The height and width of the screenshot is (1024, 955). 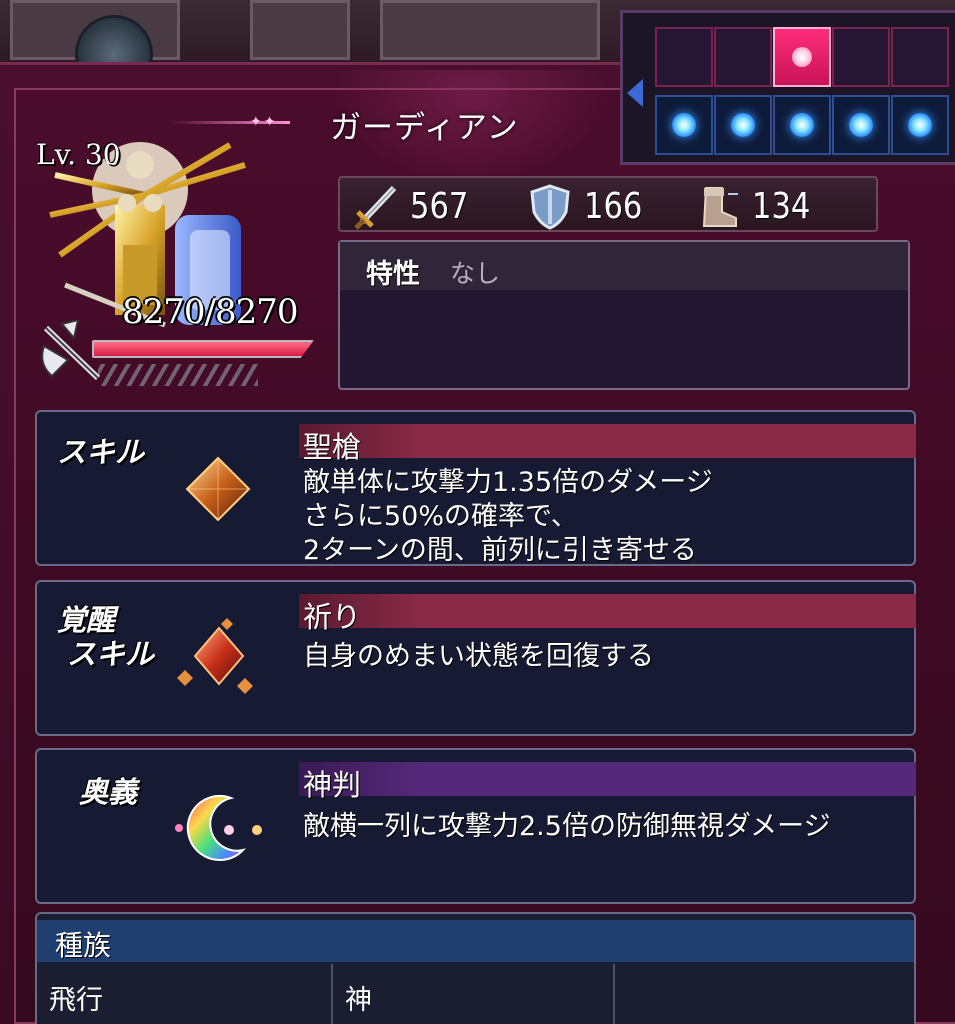 I want to click on ougi-name-header, so click(x=607, y=779).